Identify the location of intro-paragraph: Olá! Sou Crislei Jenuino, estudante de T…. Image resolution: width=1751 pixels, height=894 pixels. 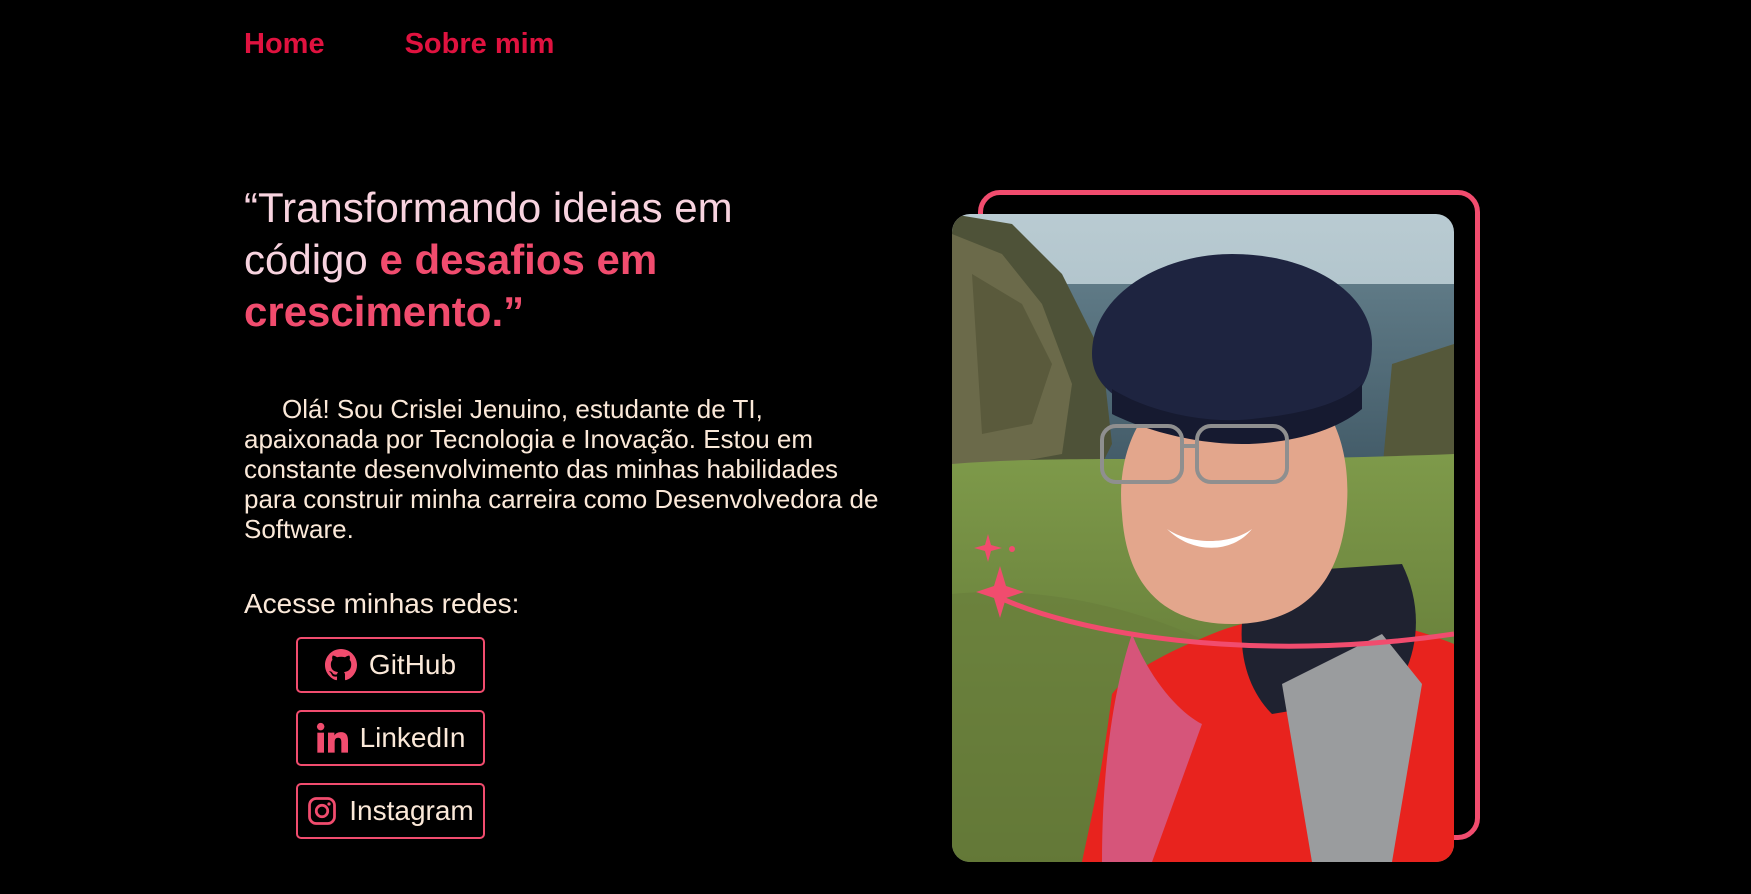
(561, 469).